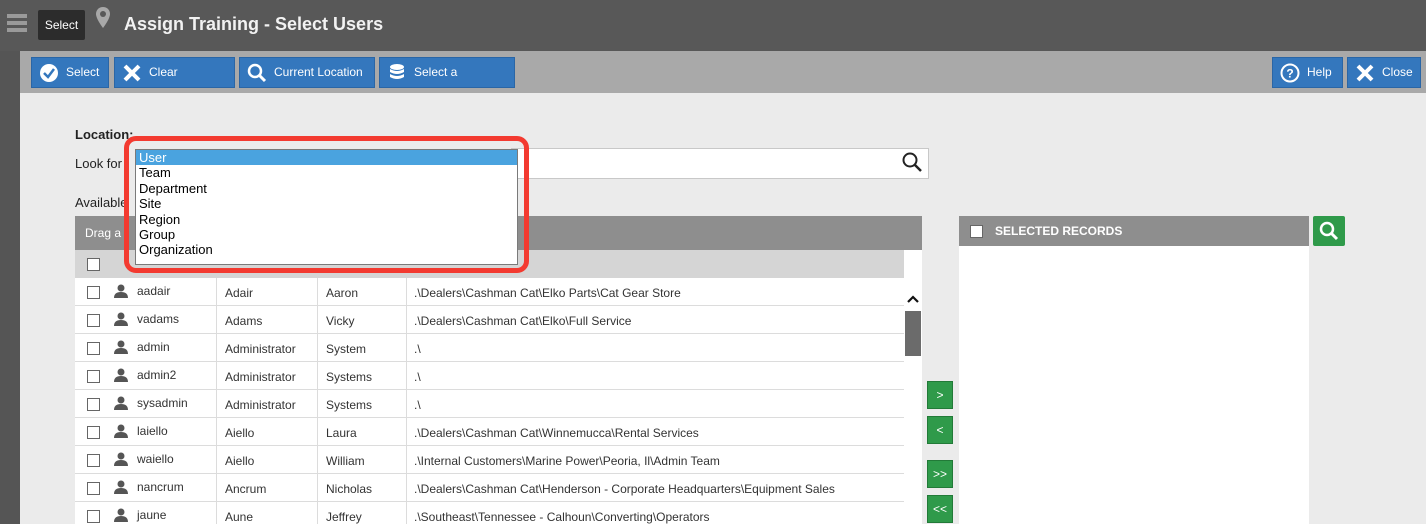 The image size is (1426, 524). Describe the element at coordinates (362, 432) in the screenshot. I see `firstname-cell: Laura` at that location.